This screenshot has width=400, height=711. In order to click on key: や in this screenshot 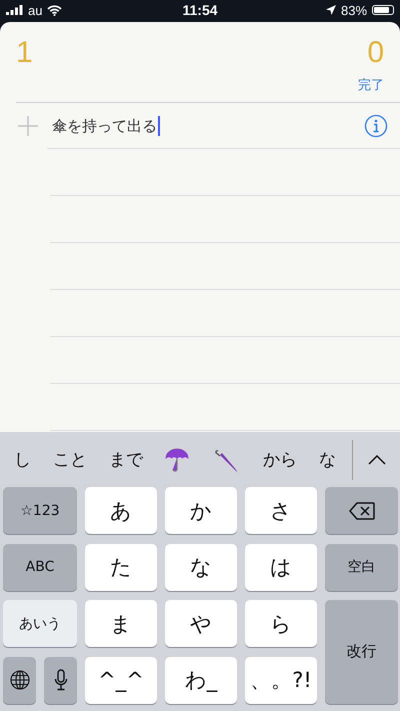, I will do `click(201, 623)`.